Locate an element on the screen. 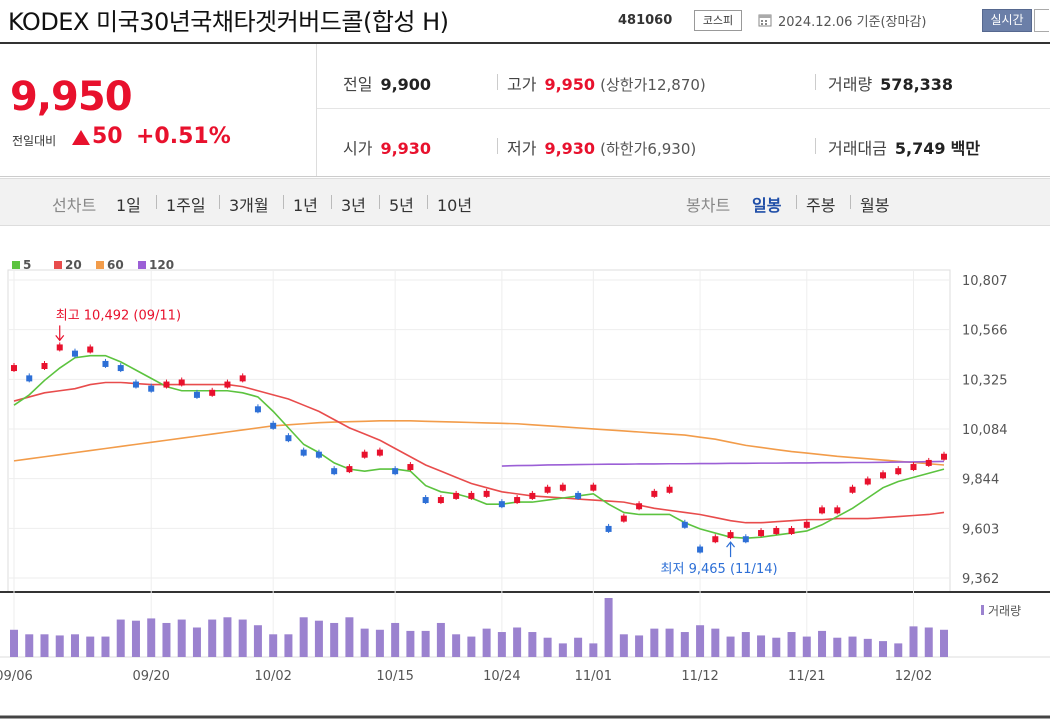 Image resolution: width=1050 pixels, height=723 pixels. open-cell: 시가 9,930 is located at coordinates (387, 147).